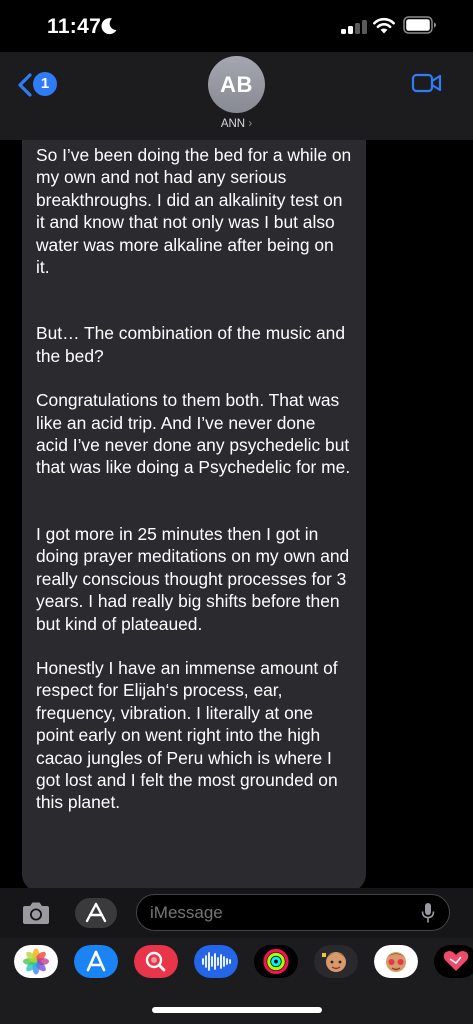 This screenshot has width=473, height=1024. I want to click on photos-app-icon, so click(36, 961).